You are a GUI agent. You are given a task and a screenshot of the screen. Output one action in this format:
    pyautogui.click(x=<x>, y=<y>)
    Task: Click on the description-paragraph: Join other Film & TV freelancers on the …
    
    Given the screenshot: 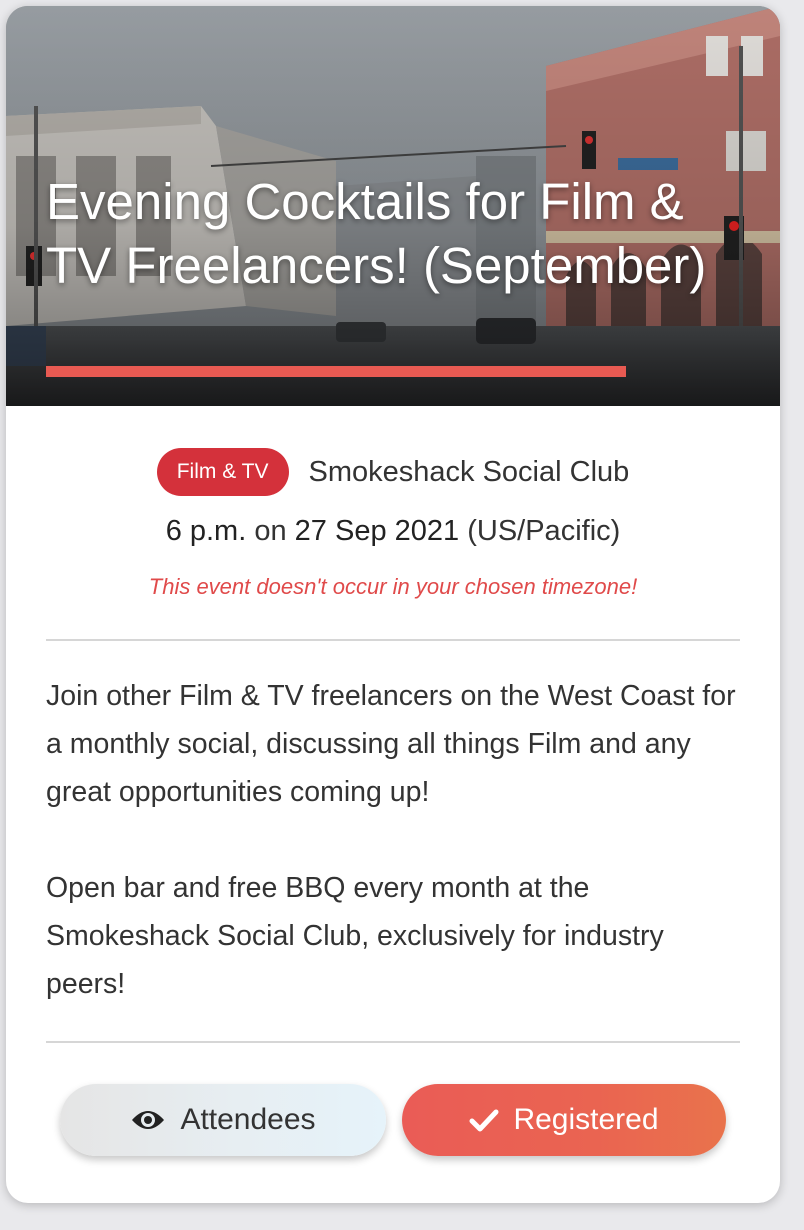 What is the action you would take?
    pyautogui.click(x=391, y=744)
    